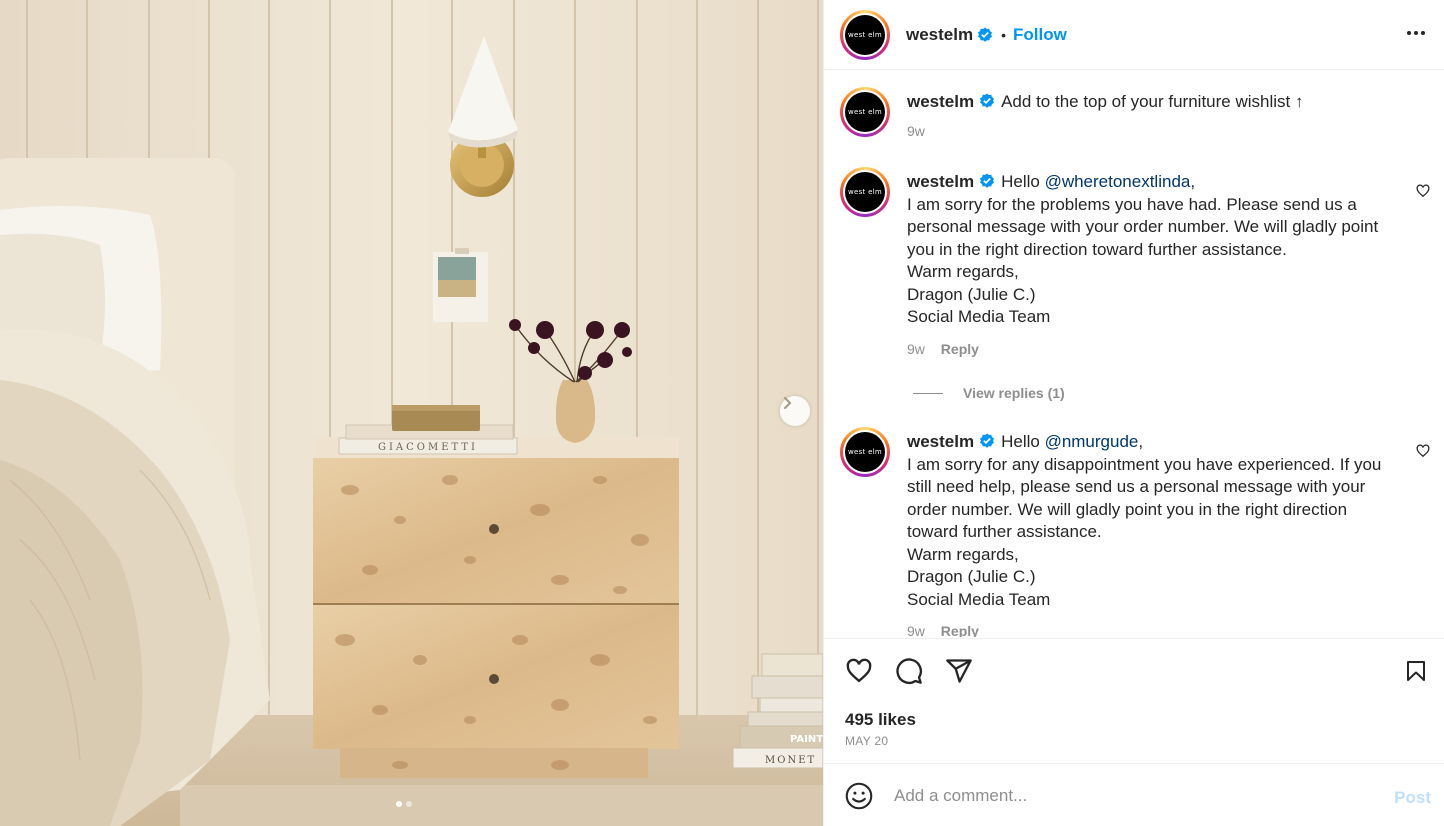 This screenshot has width=1444, height=826. I want to click on post-header: west elm westelm • Follow, so click(1134, 35).